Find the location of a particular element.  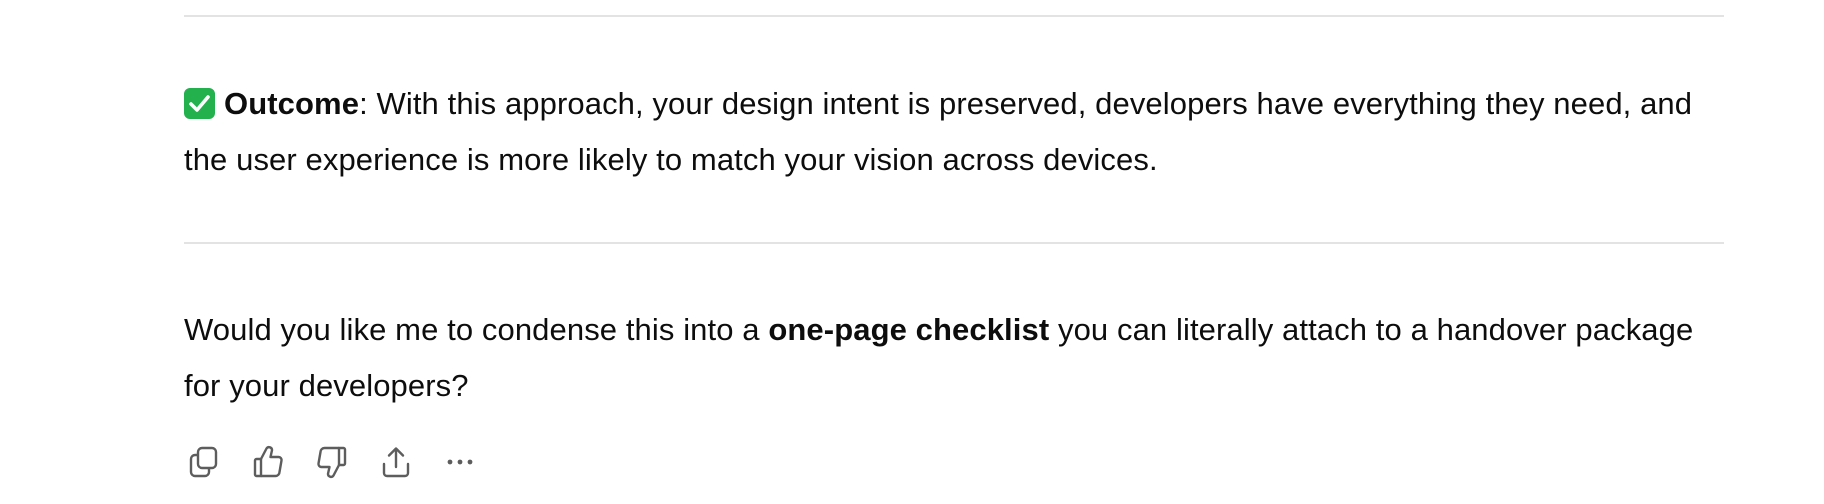

copy-icon is located at coordinates (203, 462).